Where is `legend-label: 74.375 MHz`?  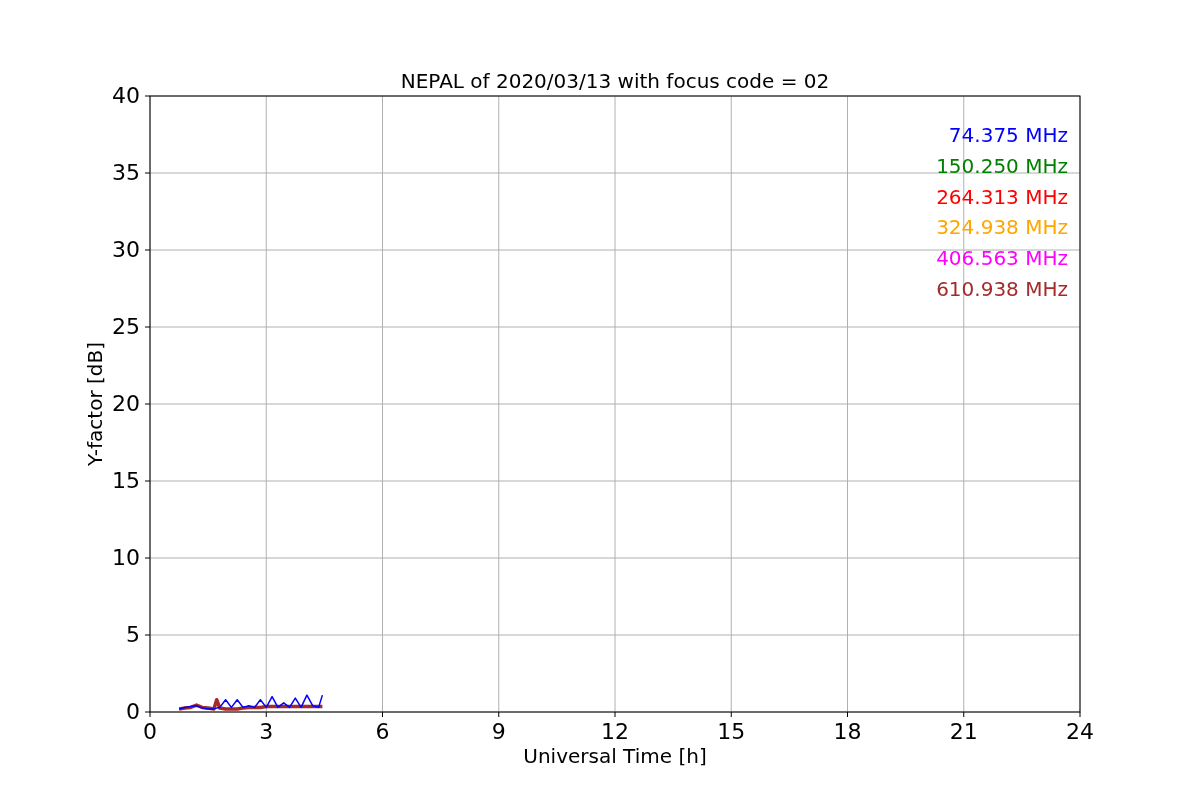
legend-label: 74.375 MHz is located at coordinates (1008, 135).